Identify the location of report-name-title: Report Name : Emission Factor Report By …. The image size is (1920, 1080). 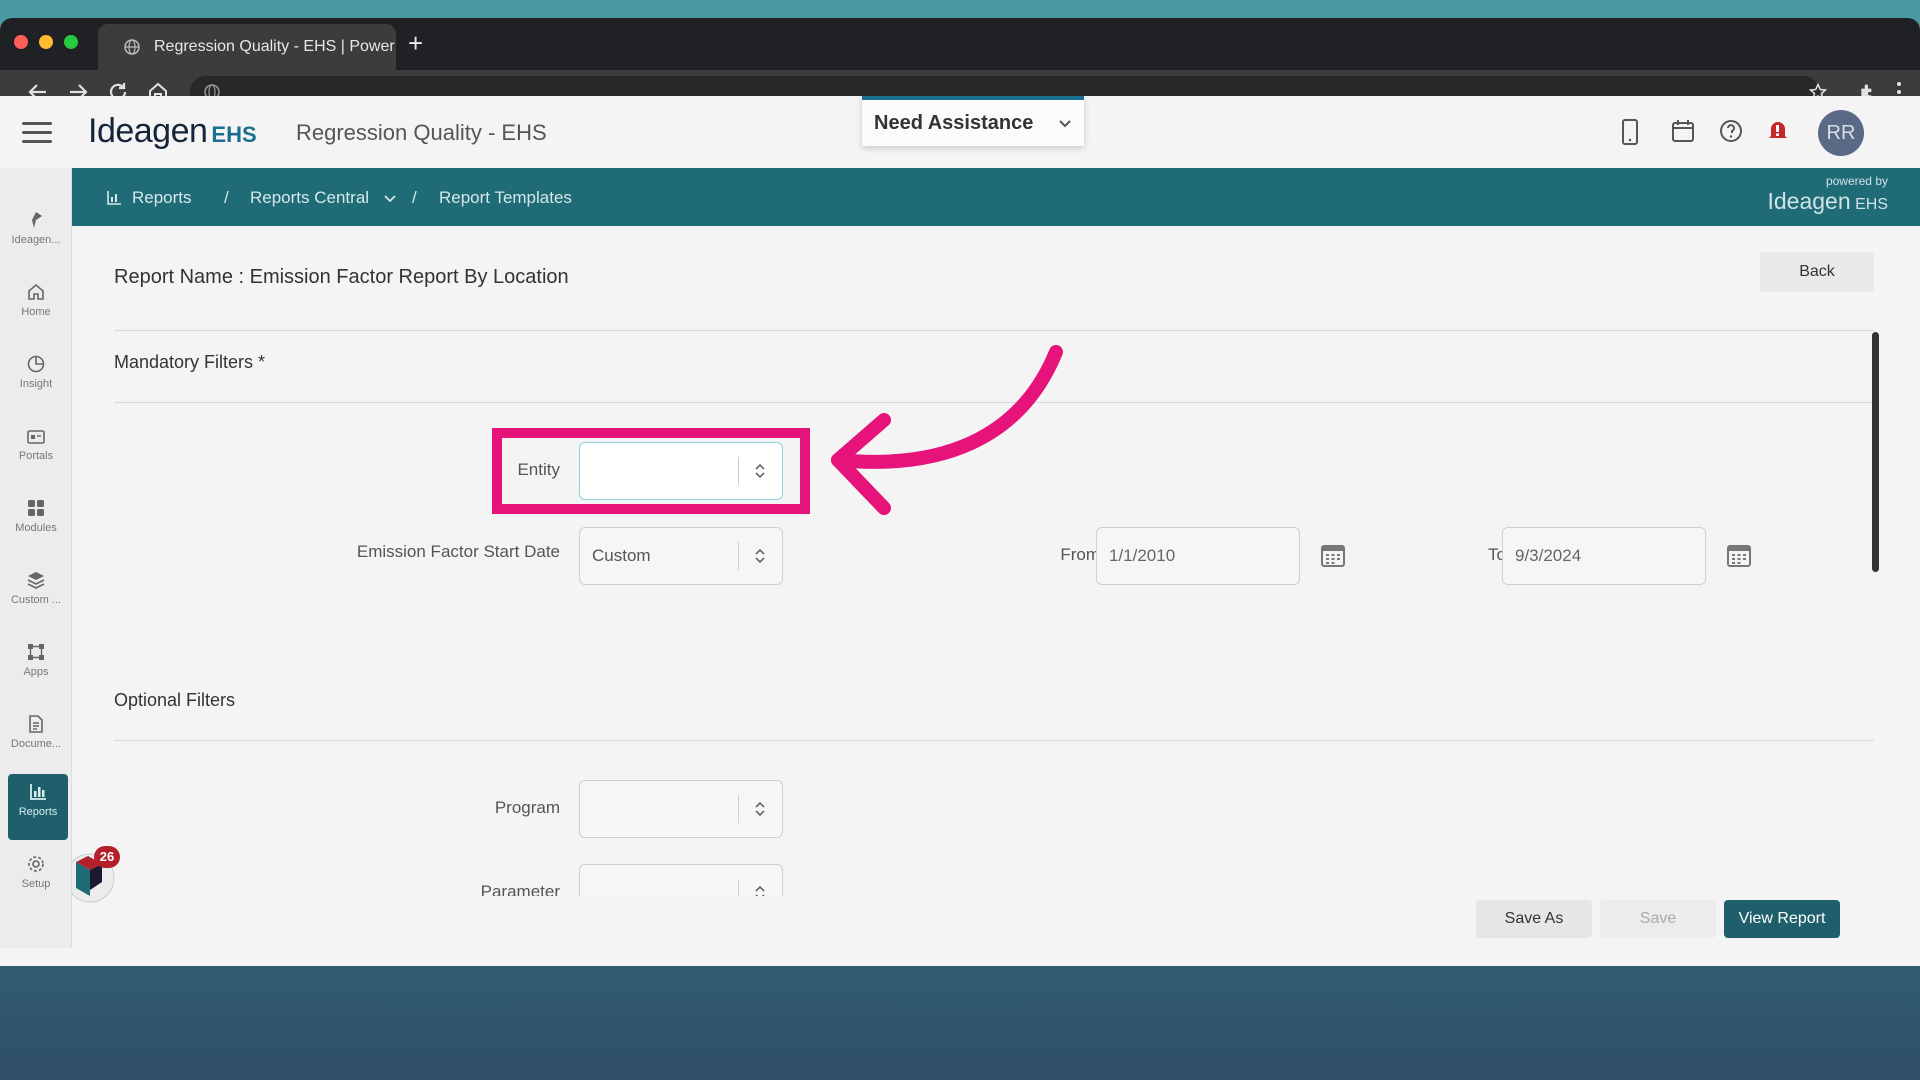
(341, 277).